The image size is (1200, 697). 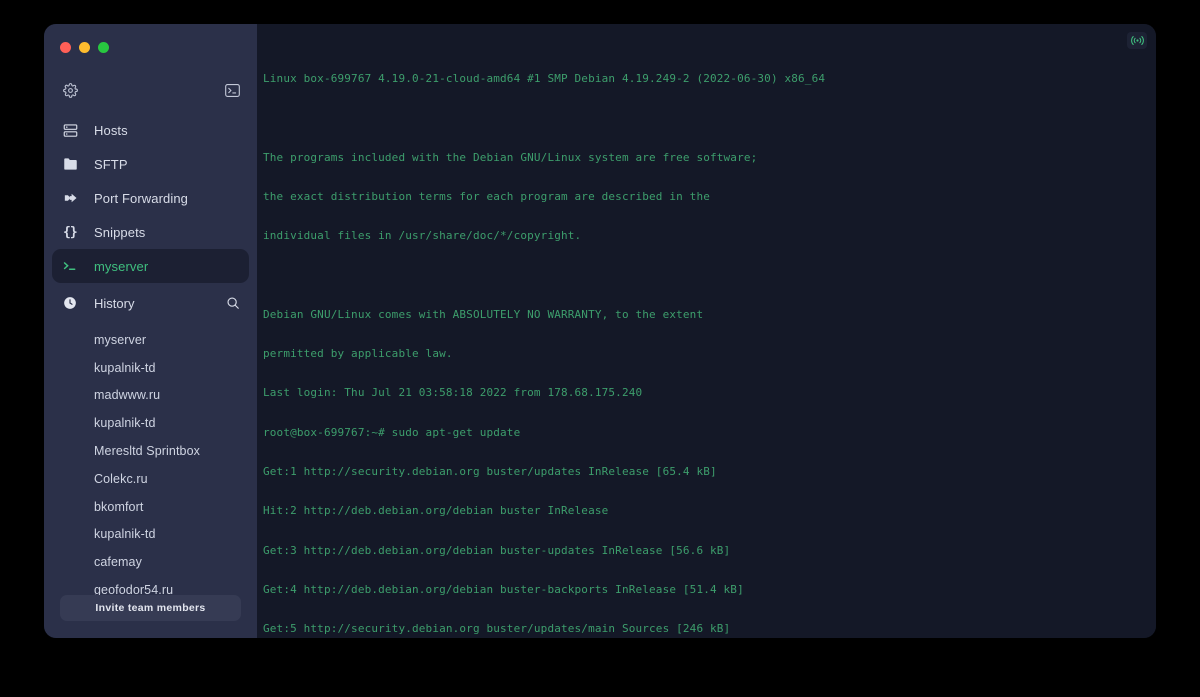 What do you see at coordinates (150, 303) in the screenshot?
I see `history-section-header: History` at bounding box center [150, 303].